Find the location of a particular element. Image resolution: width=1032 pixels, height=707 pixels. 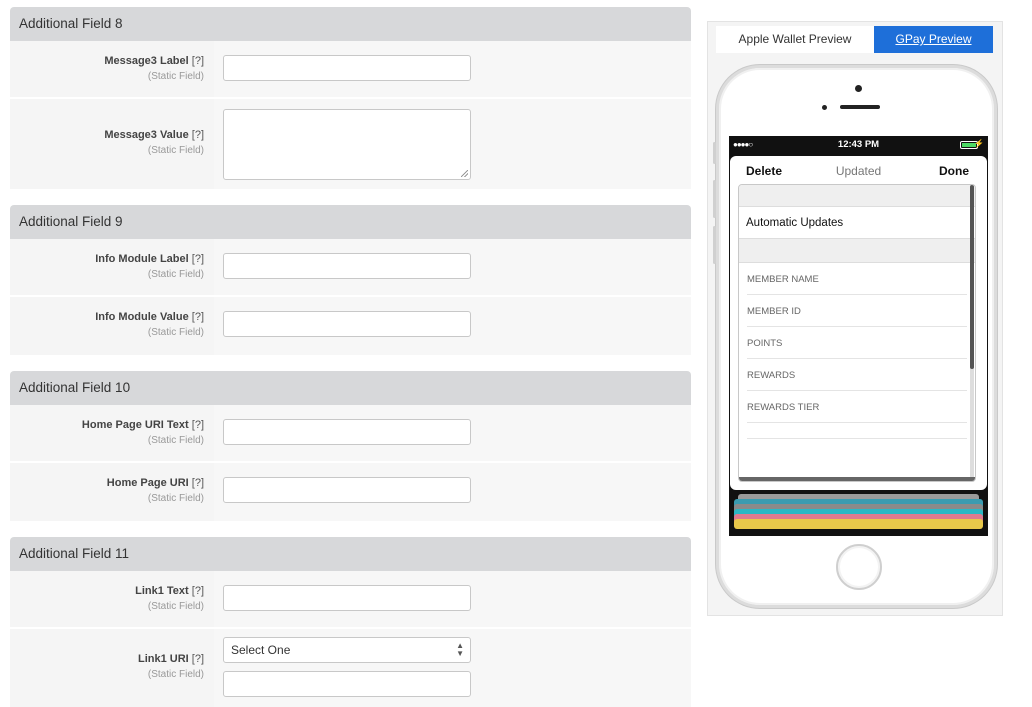

info-module-label-input is located at coordinates (347, 266).